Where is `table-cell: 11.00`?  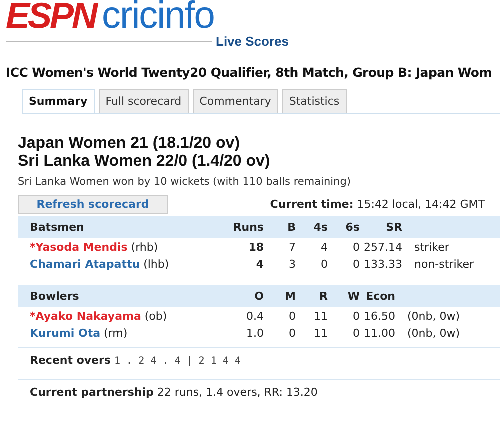
table-cell: 11.00 is located at coordinates (380, 333).